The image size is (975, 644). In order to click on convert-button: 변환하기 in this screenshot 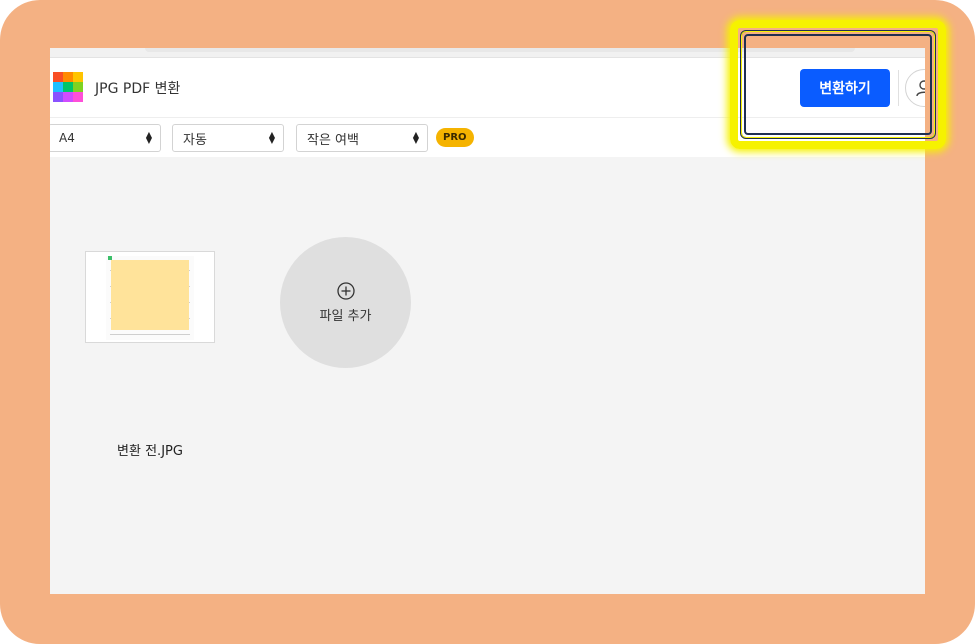, I will do `click(845, 88)`.